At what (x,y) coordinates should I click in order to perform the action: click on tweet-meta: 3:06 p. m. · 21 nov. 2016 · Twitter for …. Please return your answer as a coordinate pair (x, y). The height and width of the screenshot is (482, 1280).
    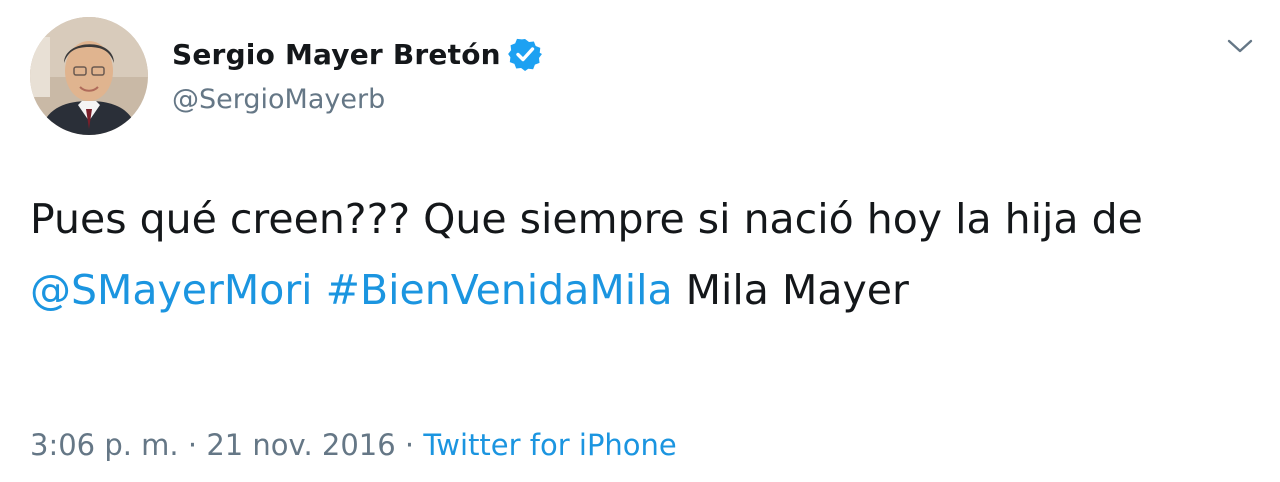
    Looking at the image, I should click on (353, 445).